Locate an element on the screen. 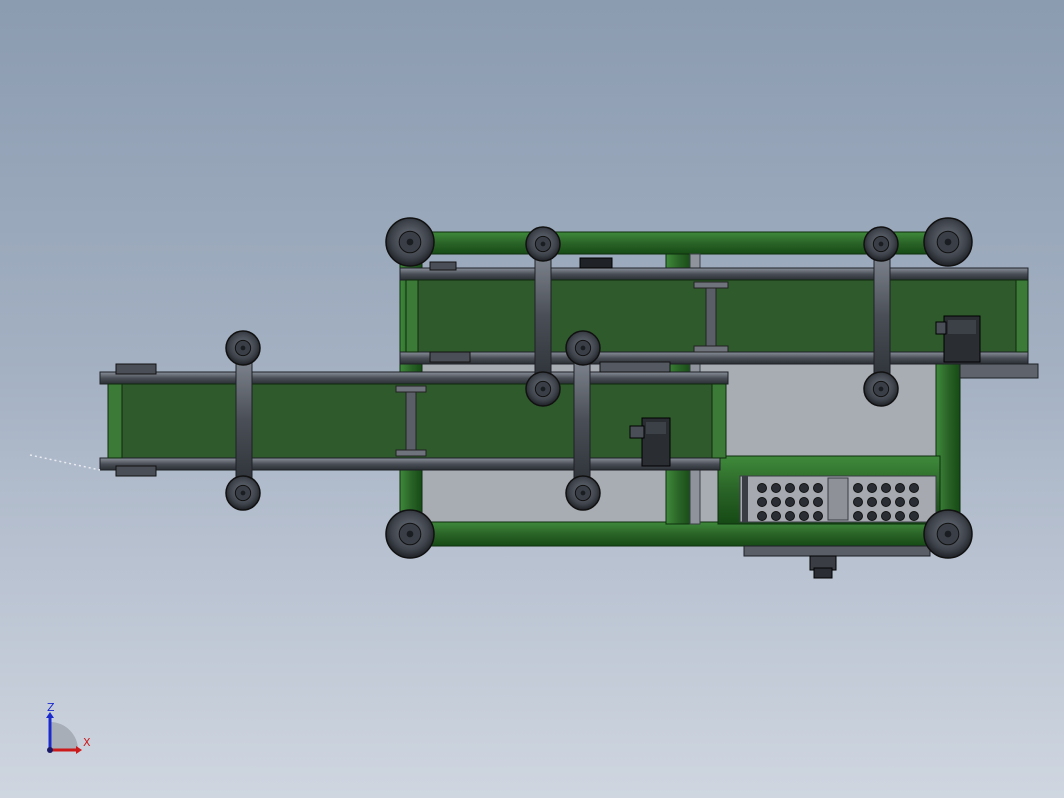 The height and width of the screenshot is (798, 1064). upper-outfeed-plate is located at coordinates (999, 371).